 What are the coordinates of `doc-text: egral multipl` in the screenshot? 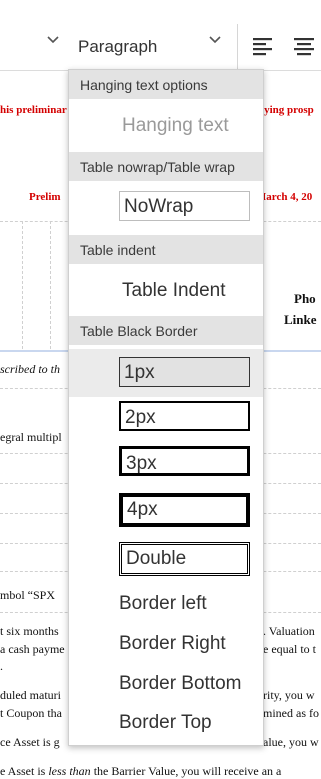 It's located at (31, 437).